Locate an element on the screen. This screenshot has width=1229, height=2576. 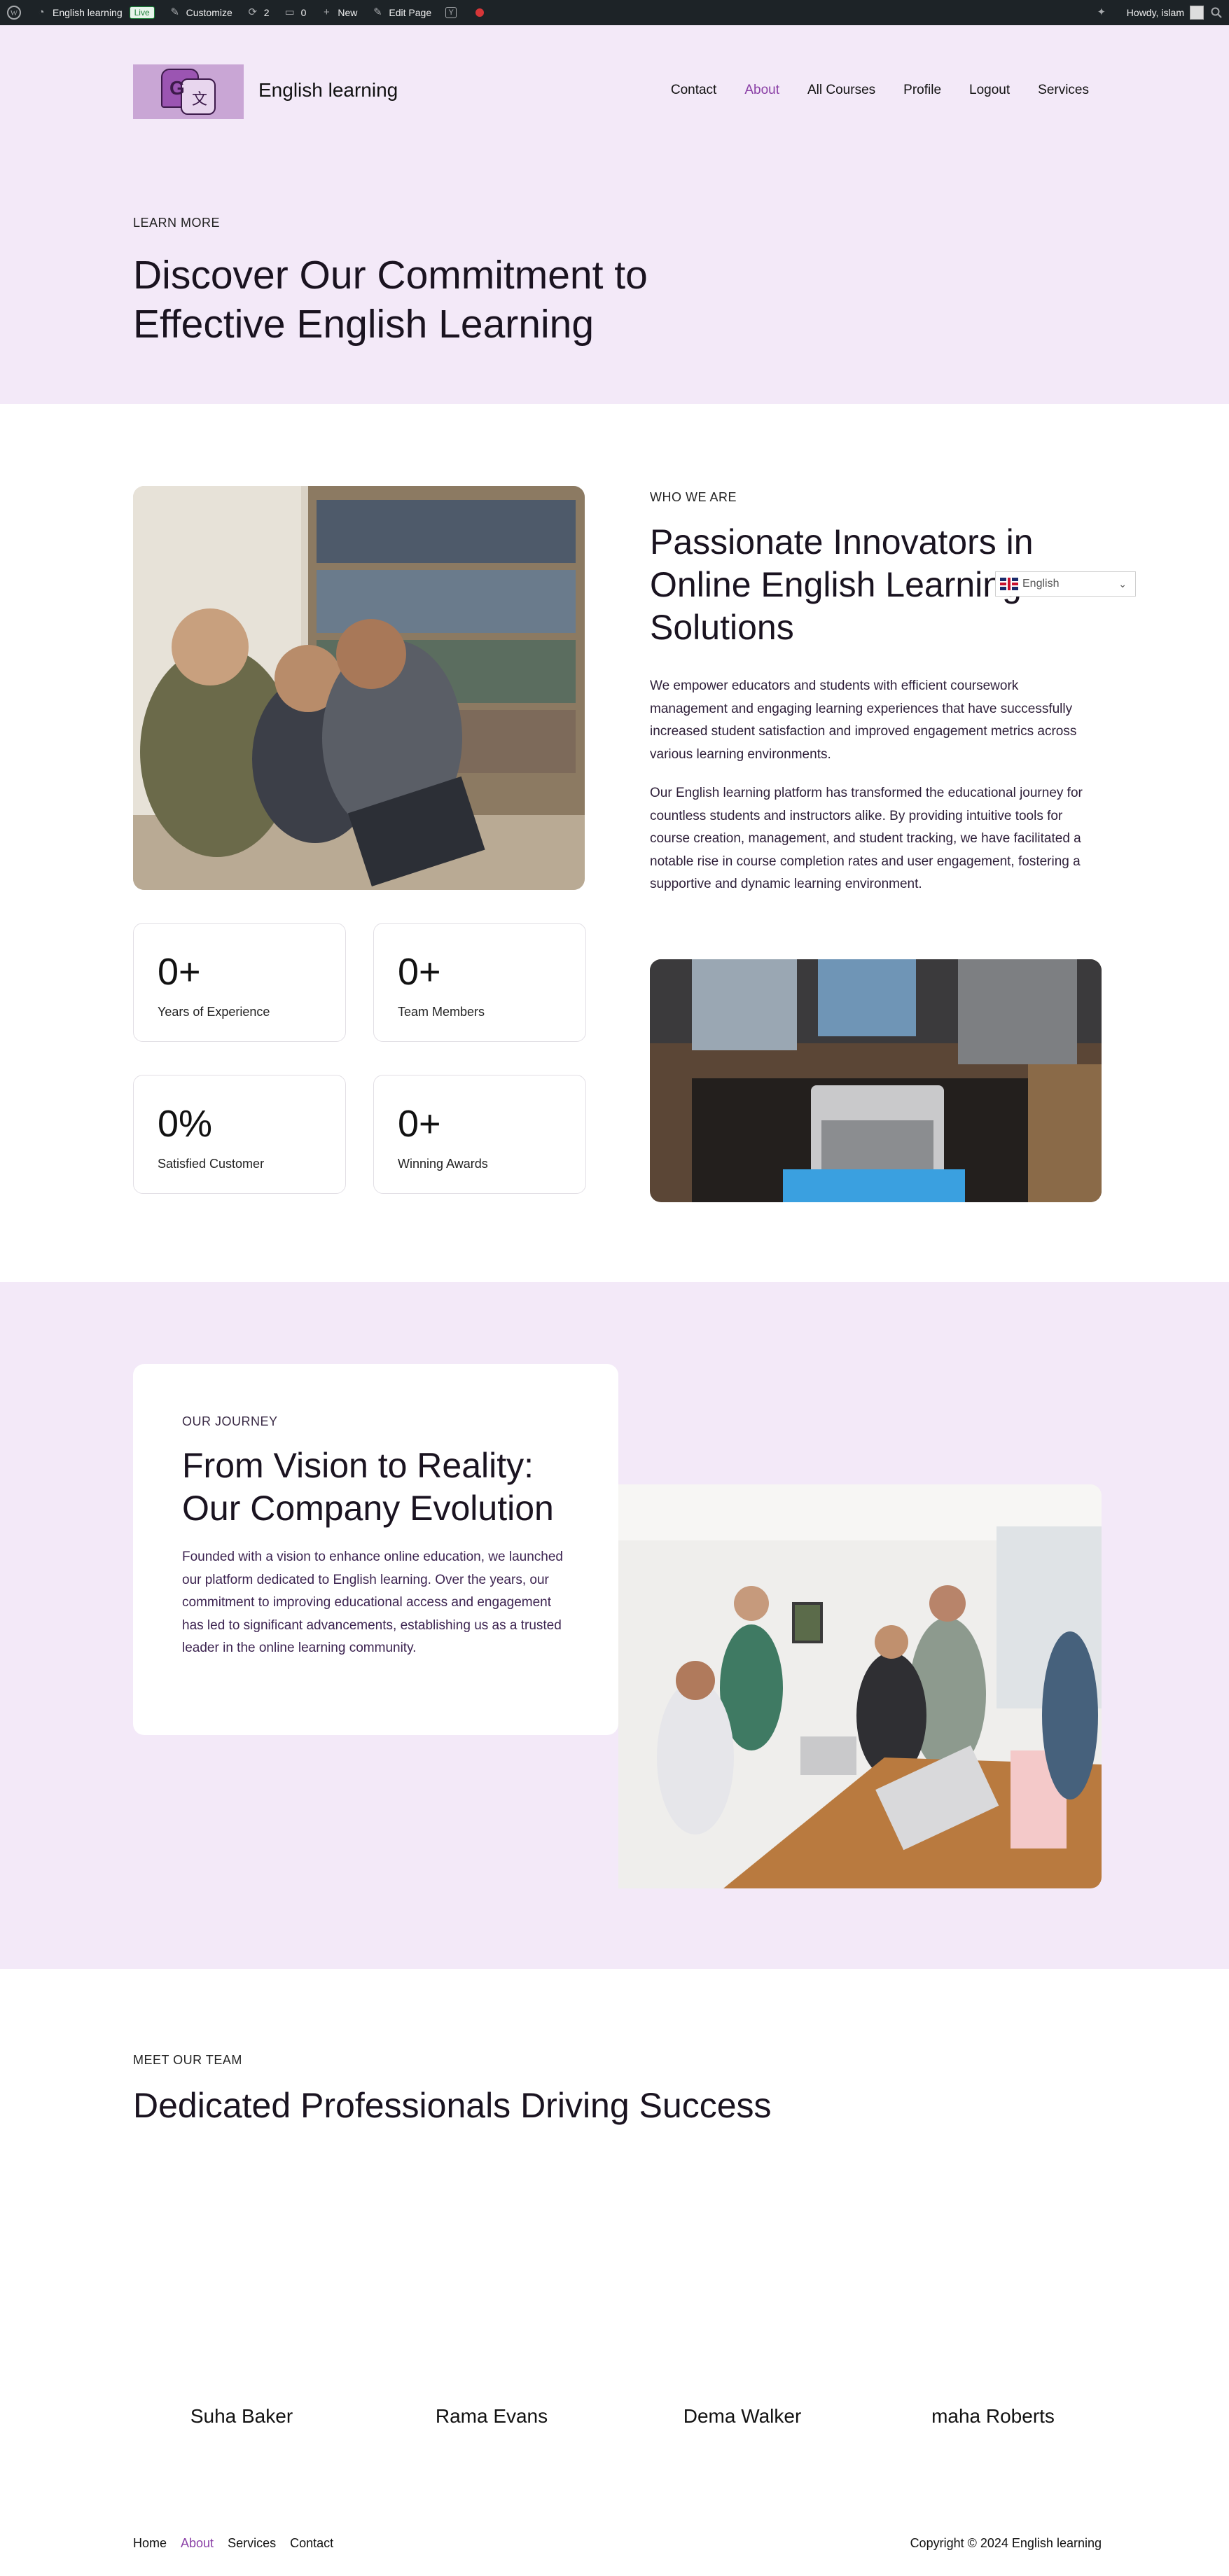
team-member-name: maha Roberts is located at coordinates (993, 2416).